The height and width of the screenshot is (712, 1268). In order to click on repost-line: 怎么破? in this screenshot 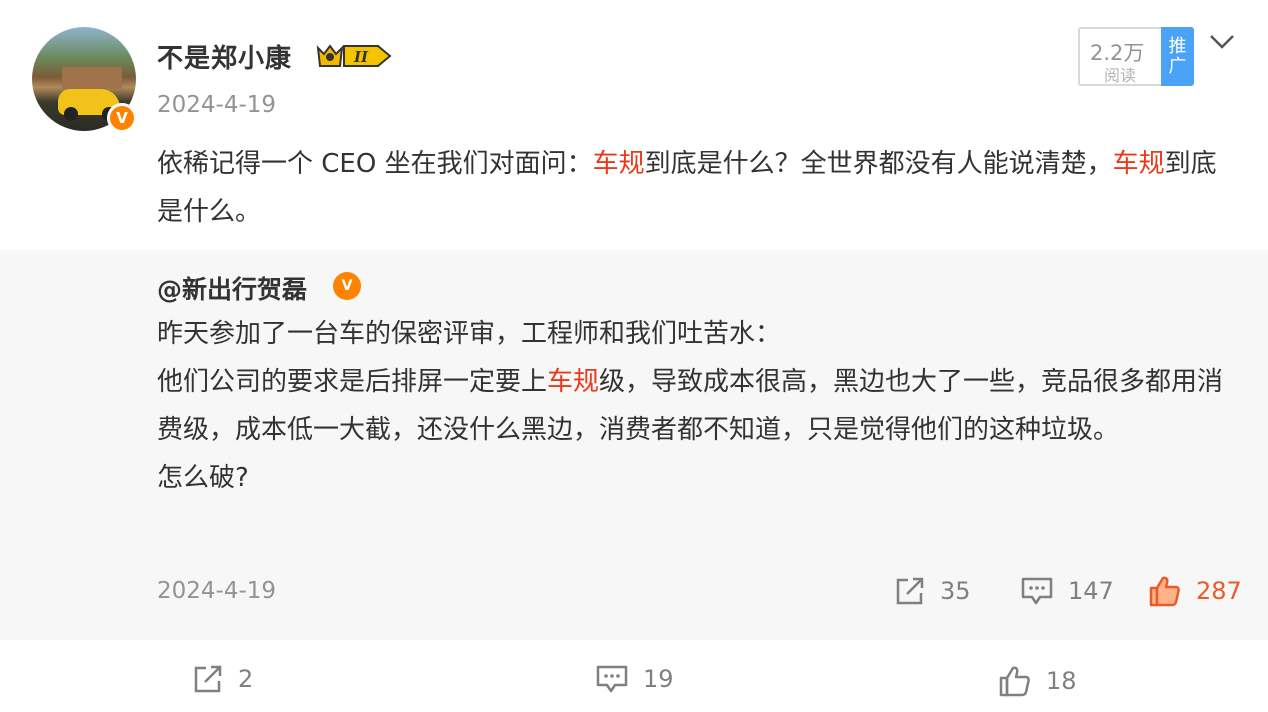, I will do `click(203, 478)`.